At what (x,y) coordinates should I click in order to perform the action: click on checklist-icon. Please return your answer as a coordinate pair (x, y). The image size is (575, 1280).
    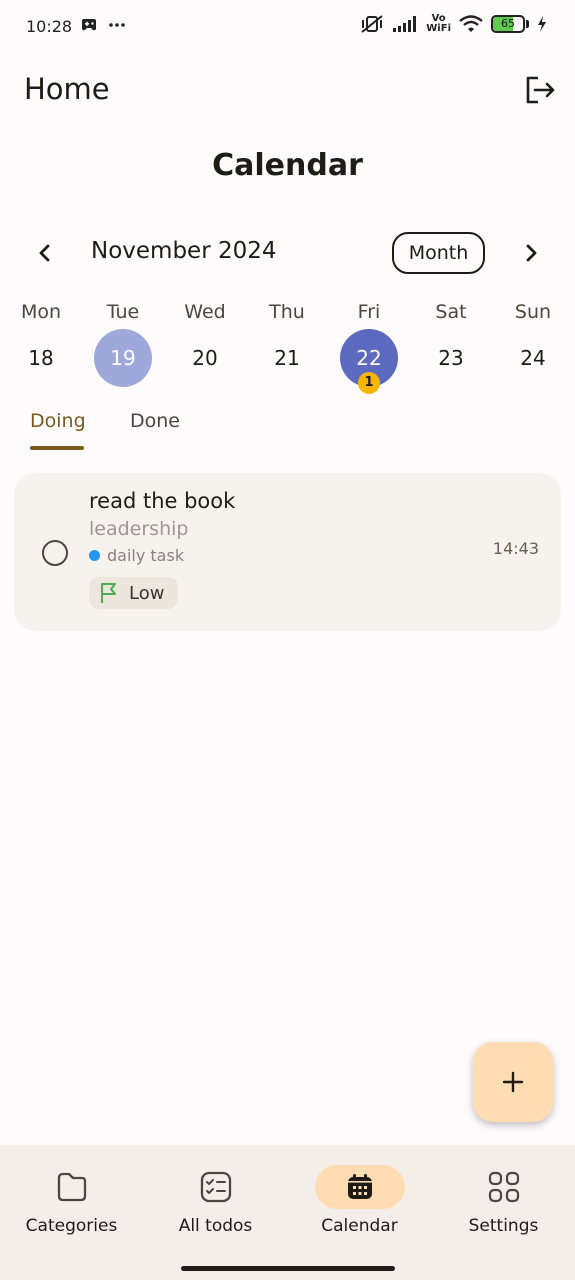
    Looking at the image, I should click on (215, 1187).